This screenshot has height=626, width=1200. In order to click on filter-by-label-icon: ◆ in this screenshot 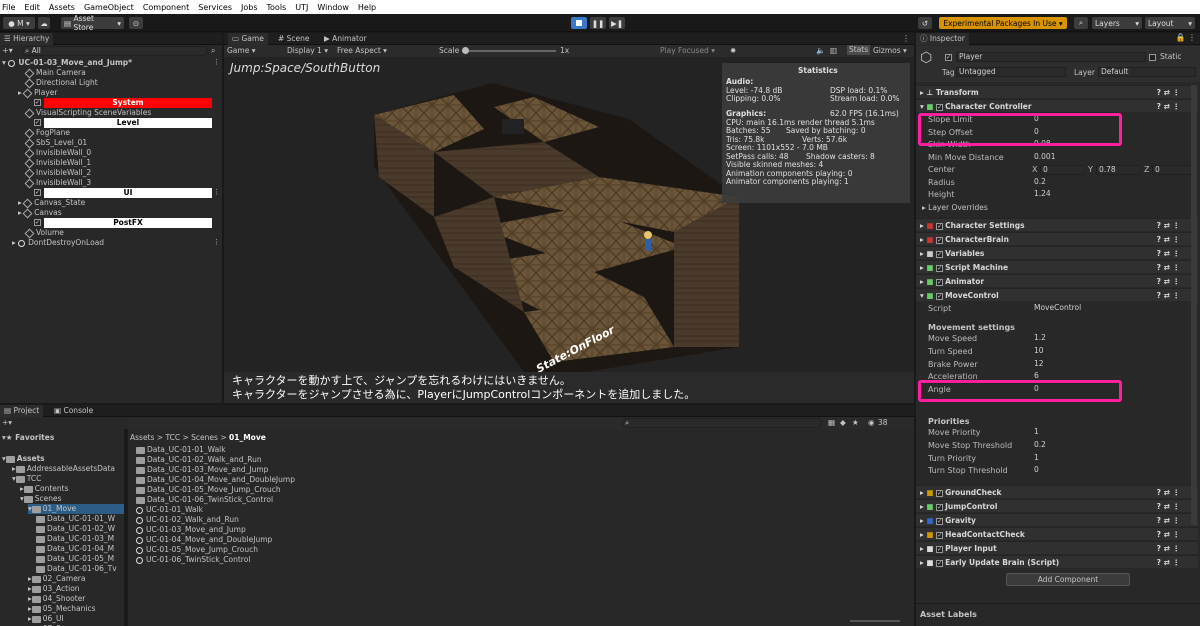, I will do `click(843, 423)`.